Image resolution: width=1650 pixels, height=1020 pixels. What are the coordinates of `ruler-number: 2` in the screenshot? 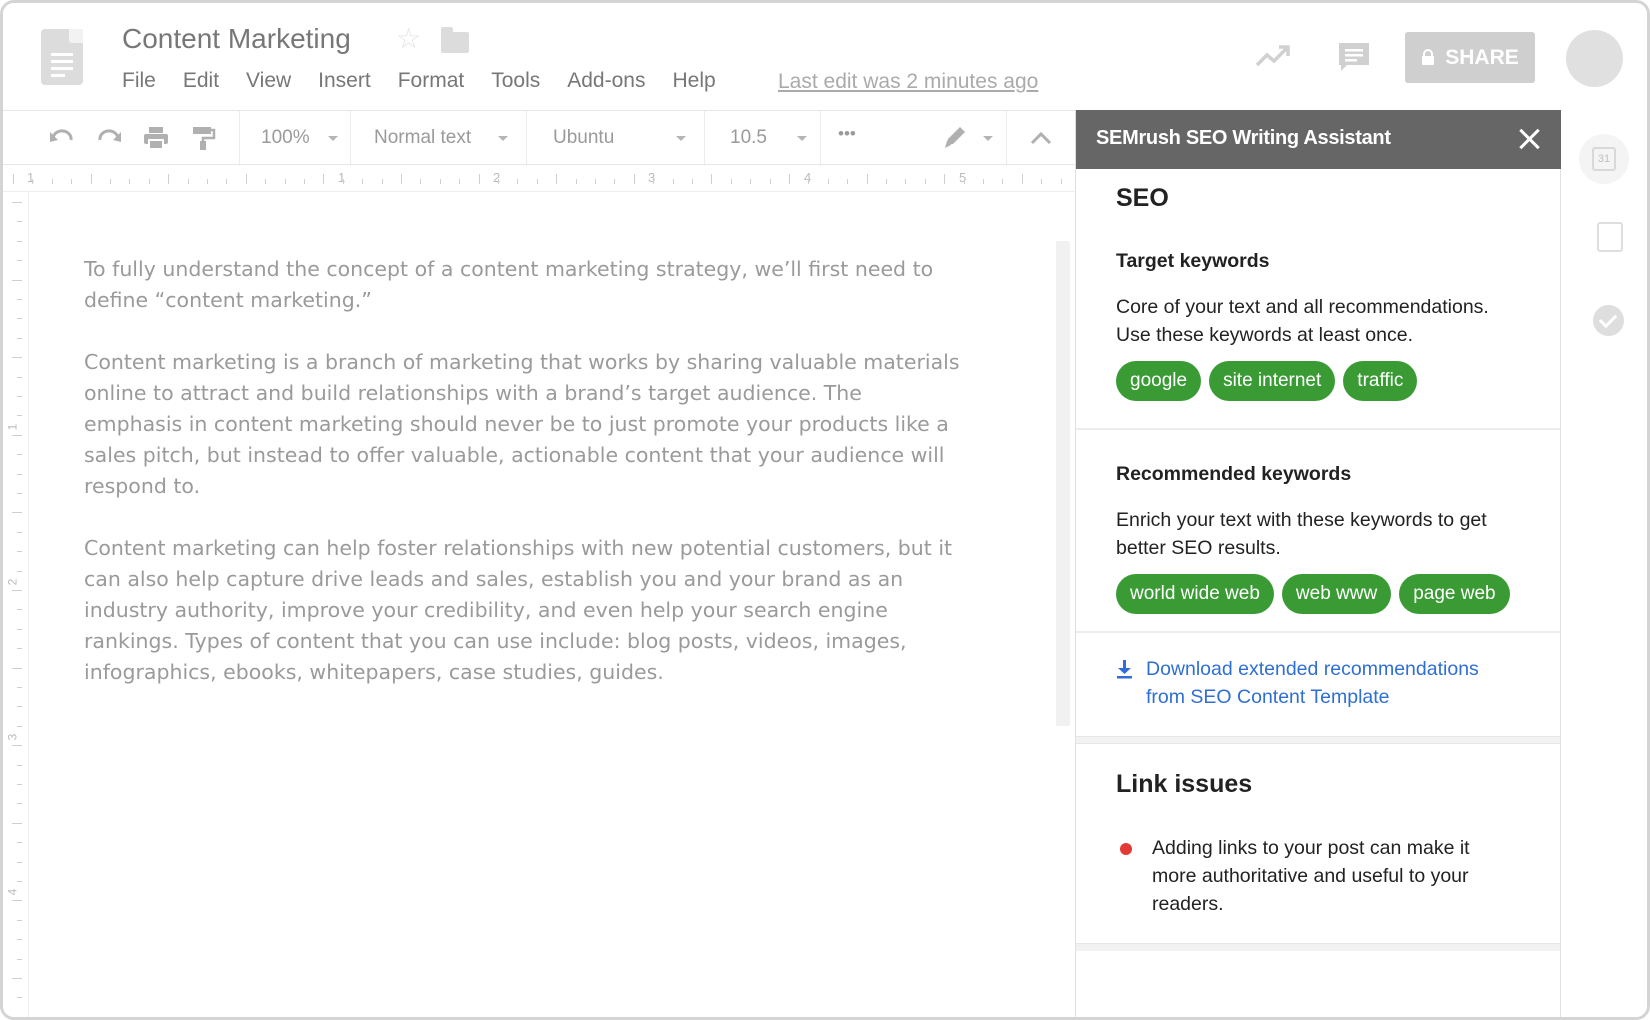 It's located at (497, 177).